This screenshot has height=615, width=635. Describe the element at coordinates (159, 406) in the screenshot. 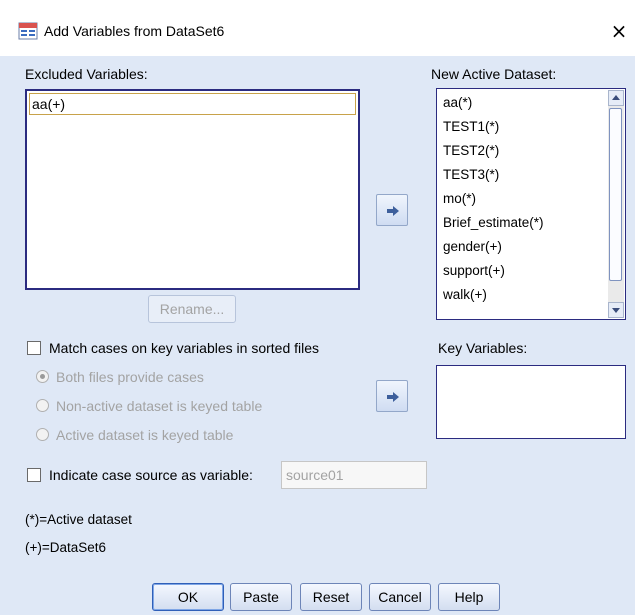

I see `radio-non-active-keyed-label: Non-active dataset is keyed table` at that location.